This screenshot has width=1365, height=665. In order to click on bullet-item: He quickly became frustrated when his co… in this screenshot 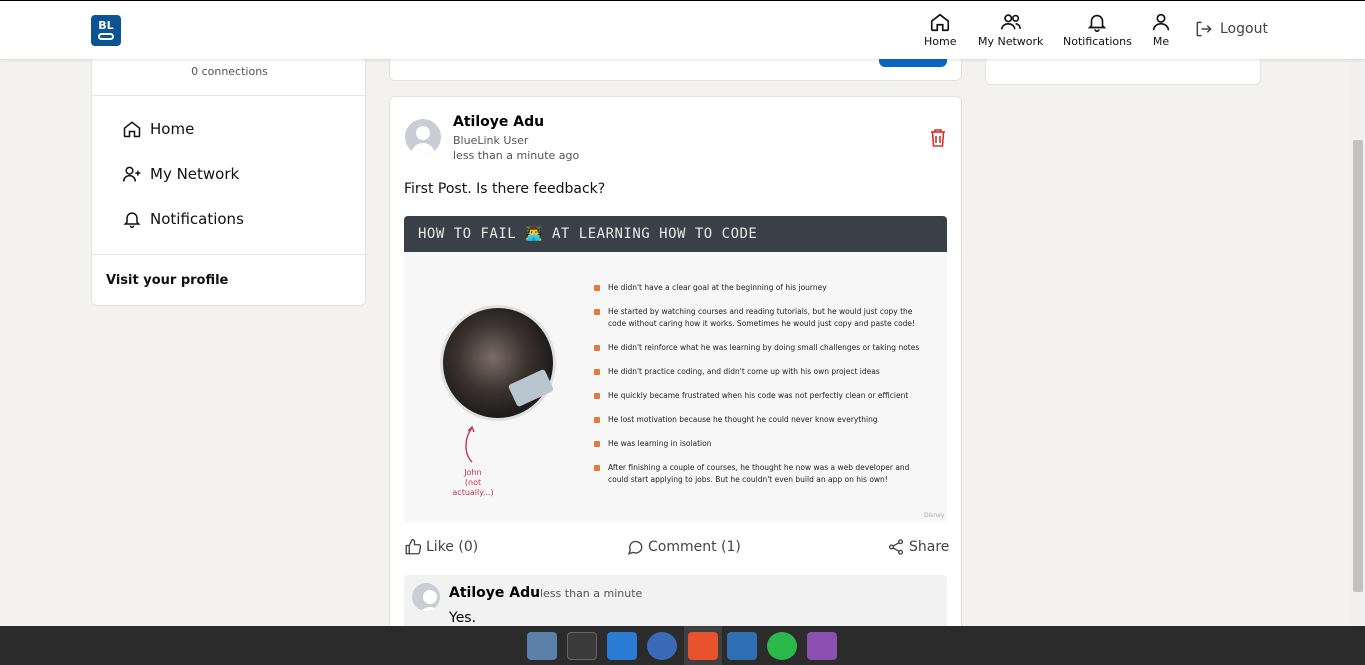, I will do `click(759, 396)`.